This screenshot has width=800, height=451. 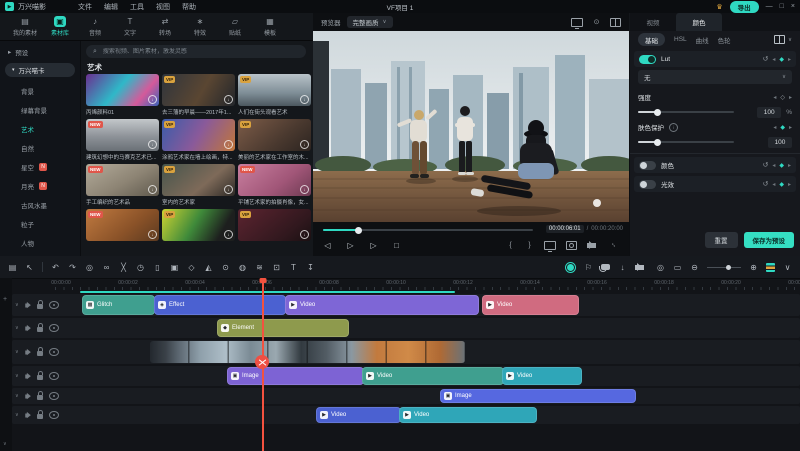 What do you see at coordinates (327, 245) in the screenshot?
I see `prev-frame-icon: ◁` at bounding box center [327, 245].